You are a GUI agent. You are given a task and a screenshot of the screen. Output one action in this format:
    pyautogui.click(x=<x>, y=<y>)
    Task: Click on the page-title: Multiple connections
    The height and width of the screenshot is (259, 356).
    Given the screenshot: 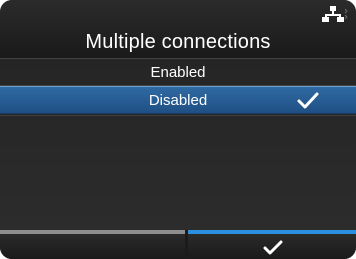 What is the action you would take?
    pyautogui.click(x=178, y=42)
    